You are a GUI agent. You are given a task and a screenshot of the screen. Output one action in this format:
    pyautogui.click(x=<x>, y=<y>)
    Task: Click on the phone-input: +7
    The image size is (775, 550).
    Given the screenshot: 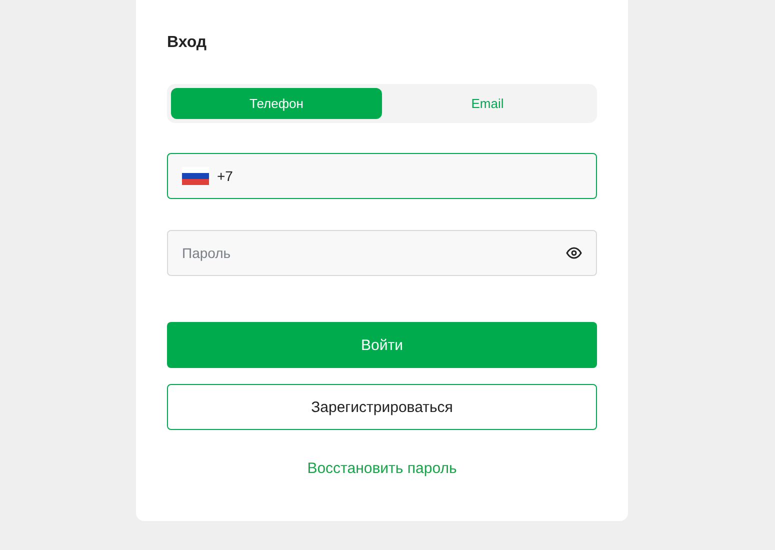 What is the action you would take?
    pyautogui.click(x=399, y=176)
    